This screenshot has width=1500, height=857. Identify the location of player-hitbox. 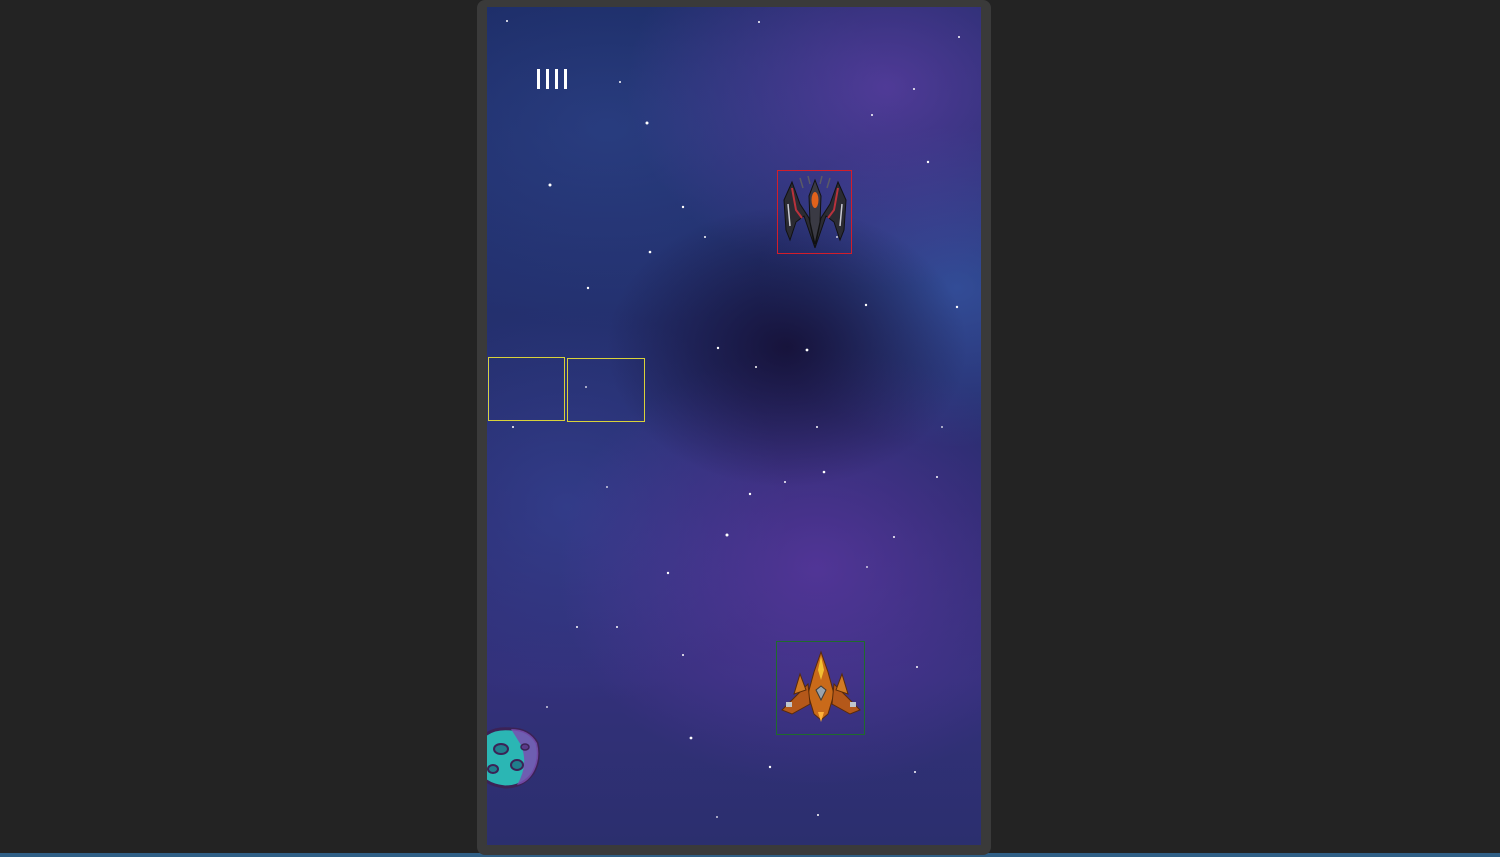
(820, 688).